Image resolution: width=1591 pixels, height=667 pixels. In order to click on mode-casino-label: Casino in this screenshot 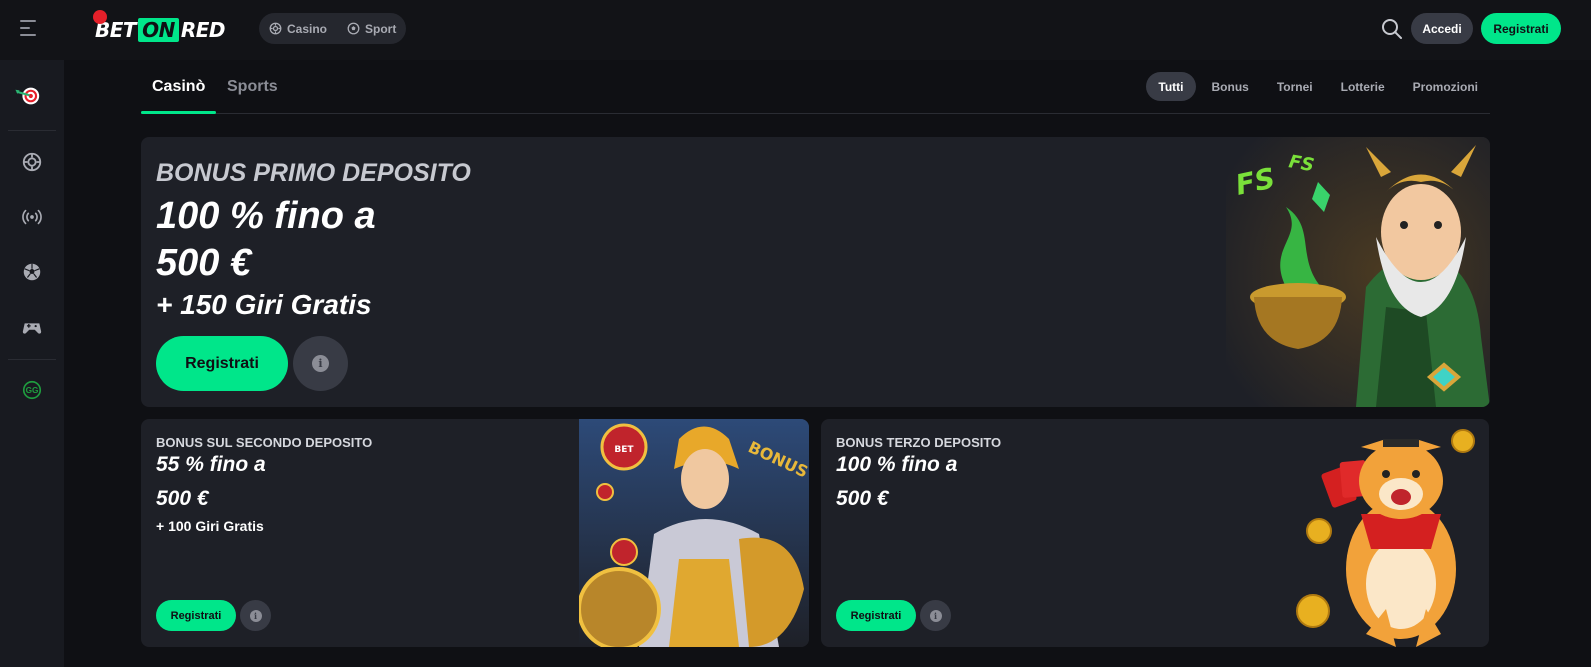, I will do `click(307, 28)`.